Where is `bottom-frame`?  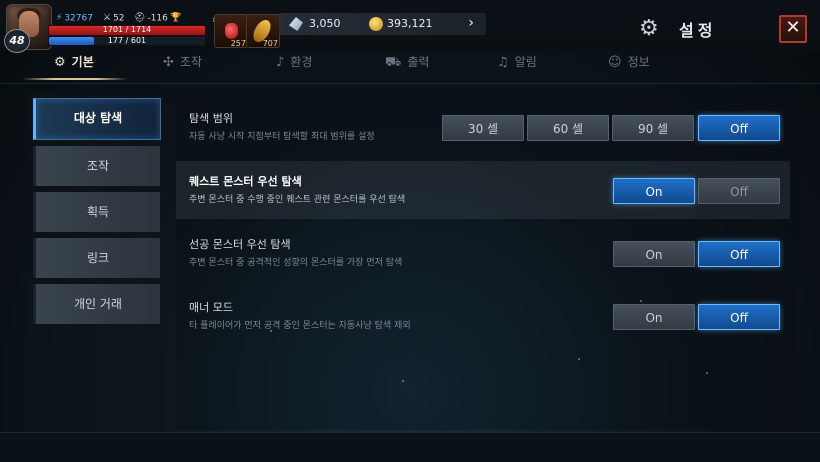 bottom-frame is located at coordinates (410, 447).